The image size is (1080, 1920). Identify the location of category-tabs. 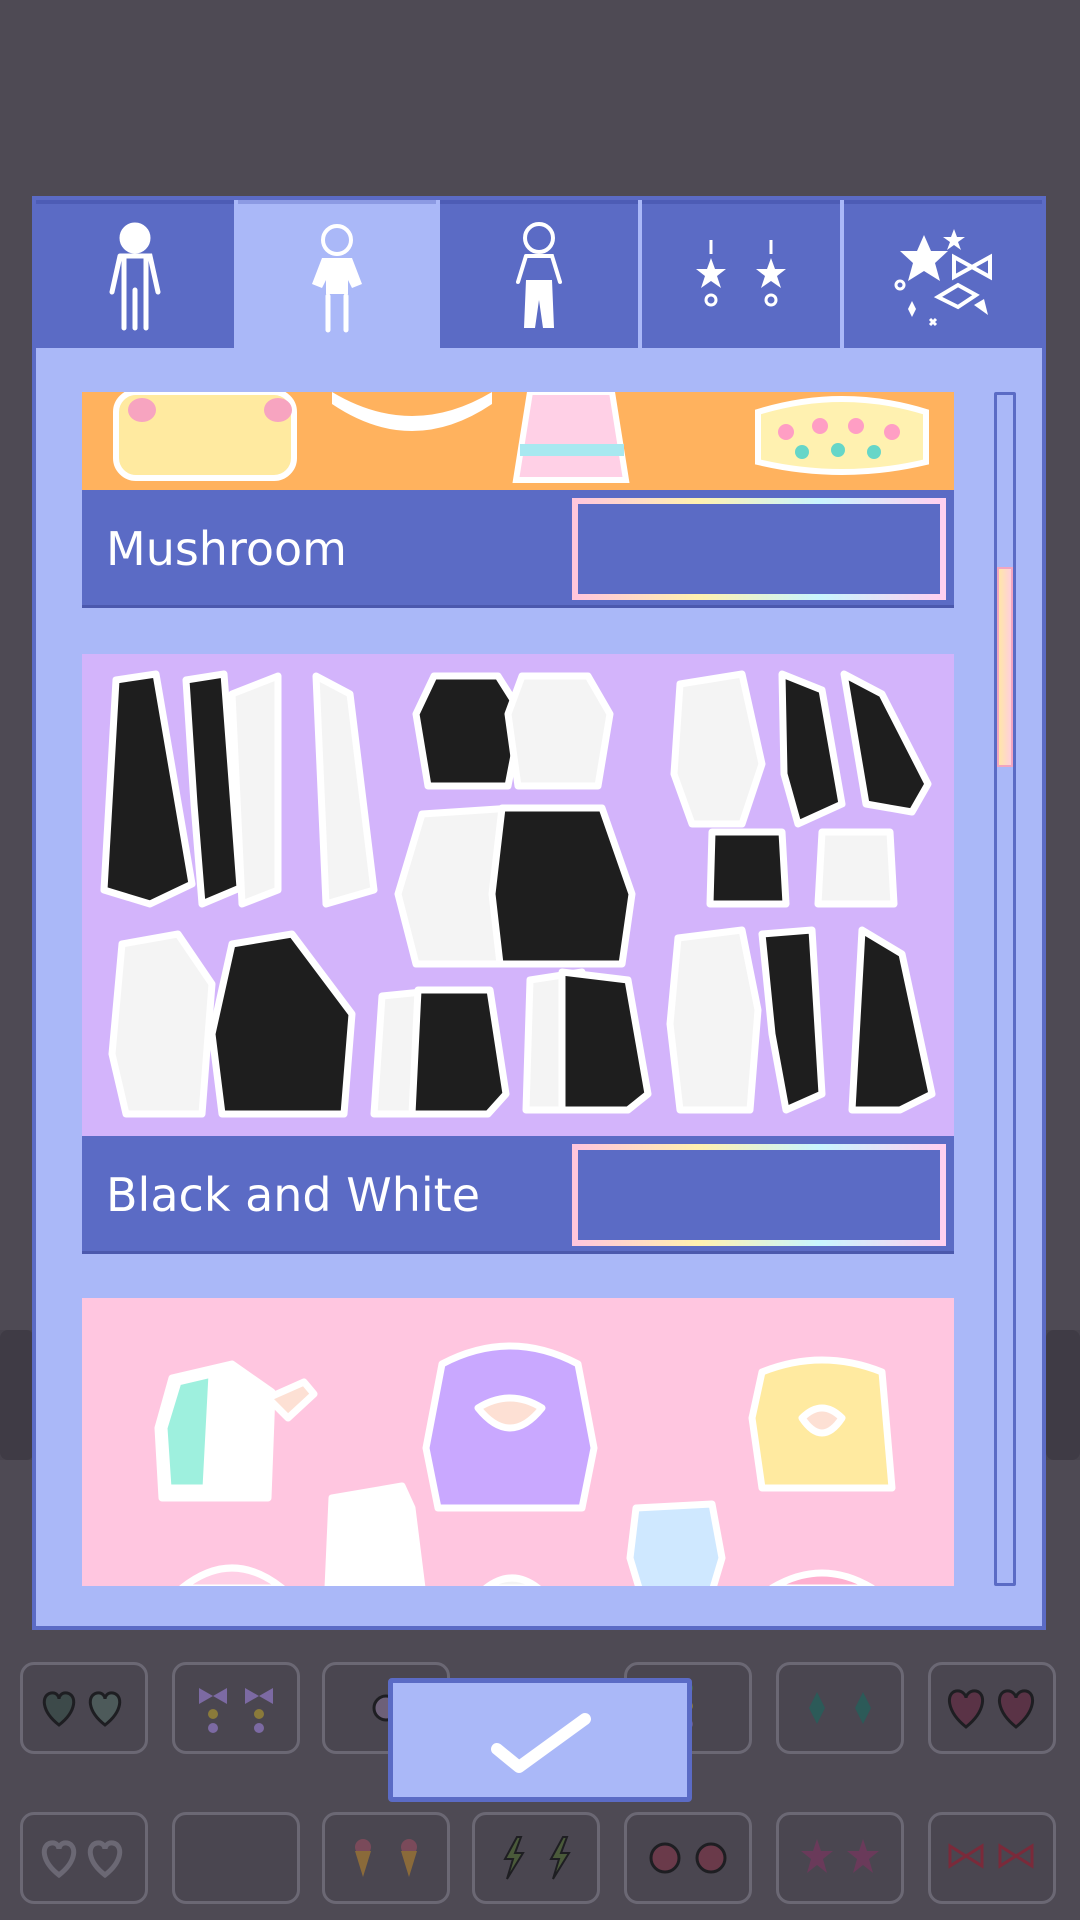
(539, 276).